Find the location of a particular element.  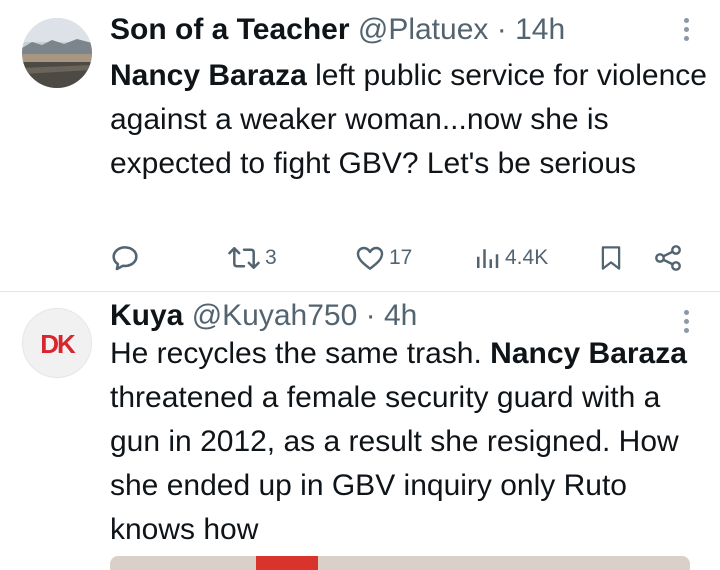

bookmark-icon is located at coordinates (611, 258).